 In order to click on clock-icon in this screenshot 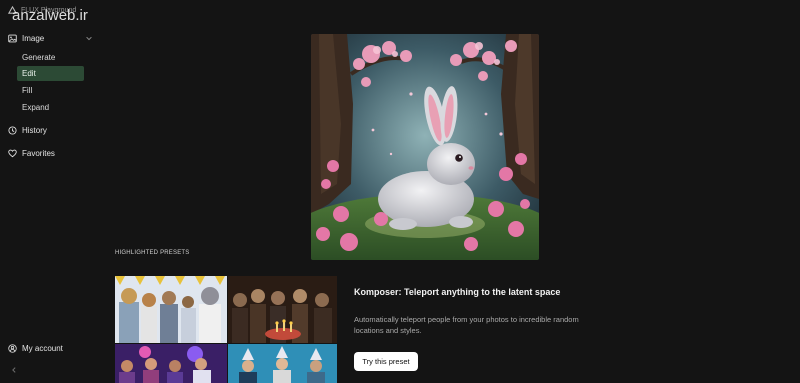, I will do `click(12, 130)`.